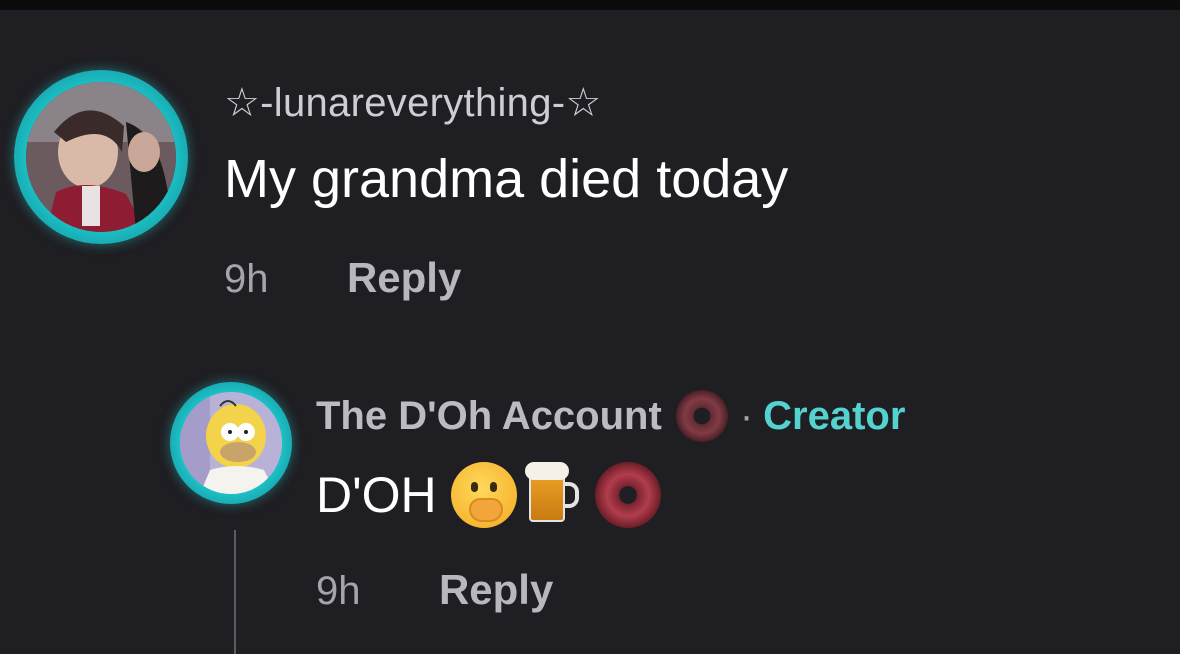  What do you see at coordinates (552, 495) in the screenshot?
I see `beer-mug-icon` at bounding box center [552, 495].